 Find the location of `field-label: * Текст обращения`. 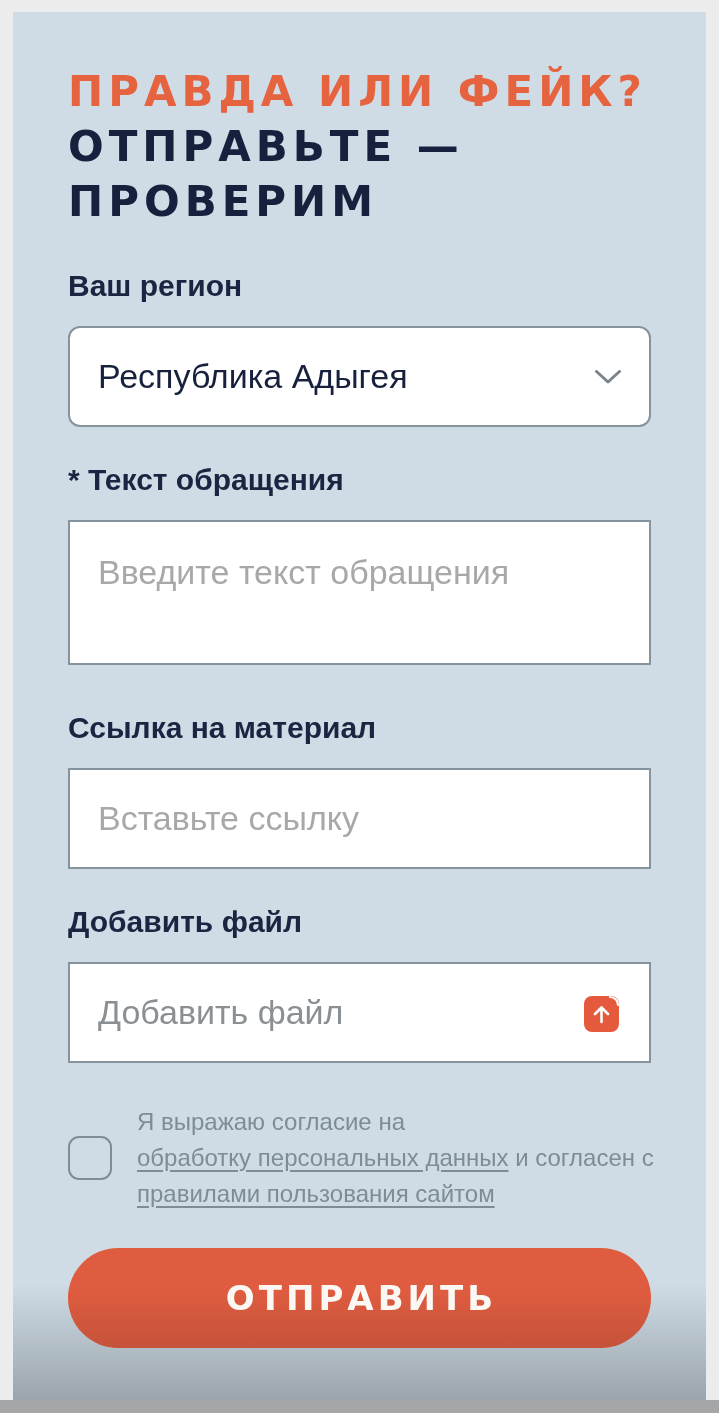

field-label: * Текст обращения is located at coordinates (206, 480).